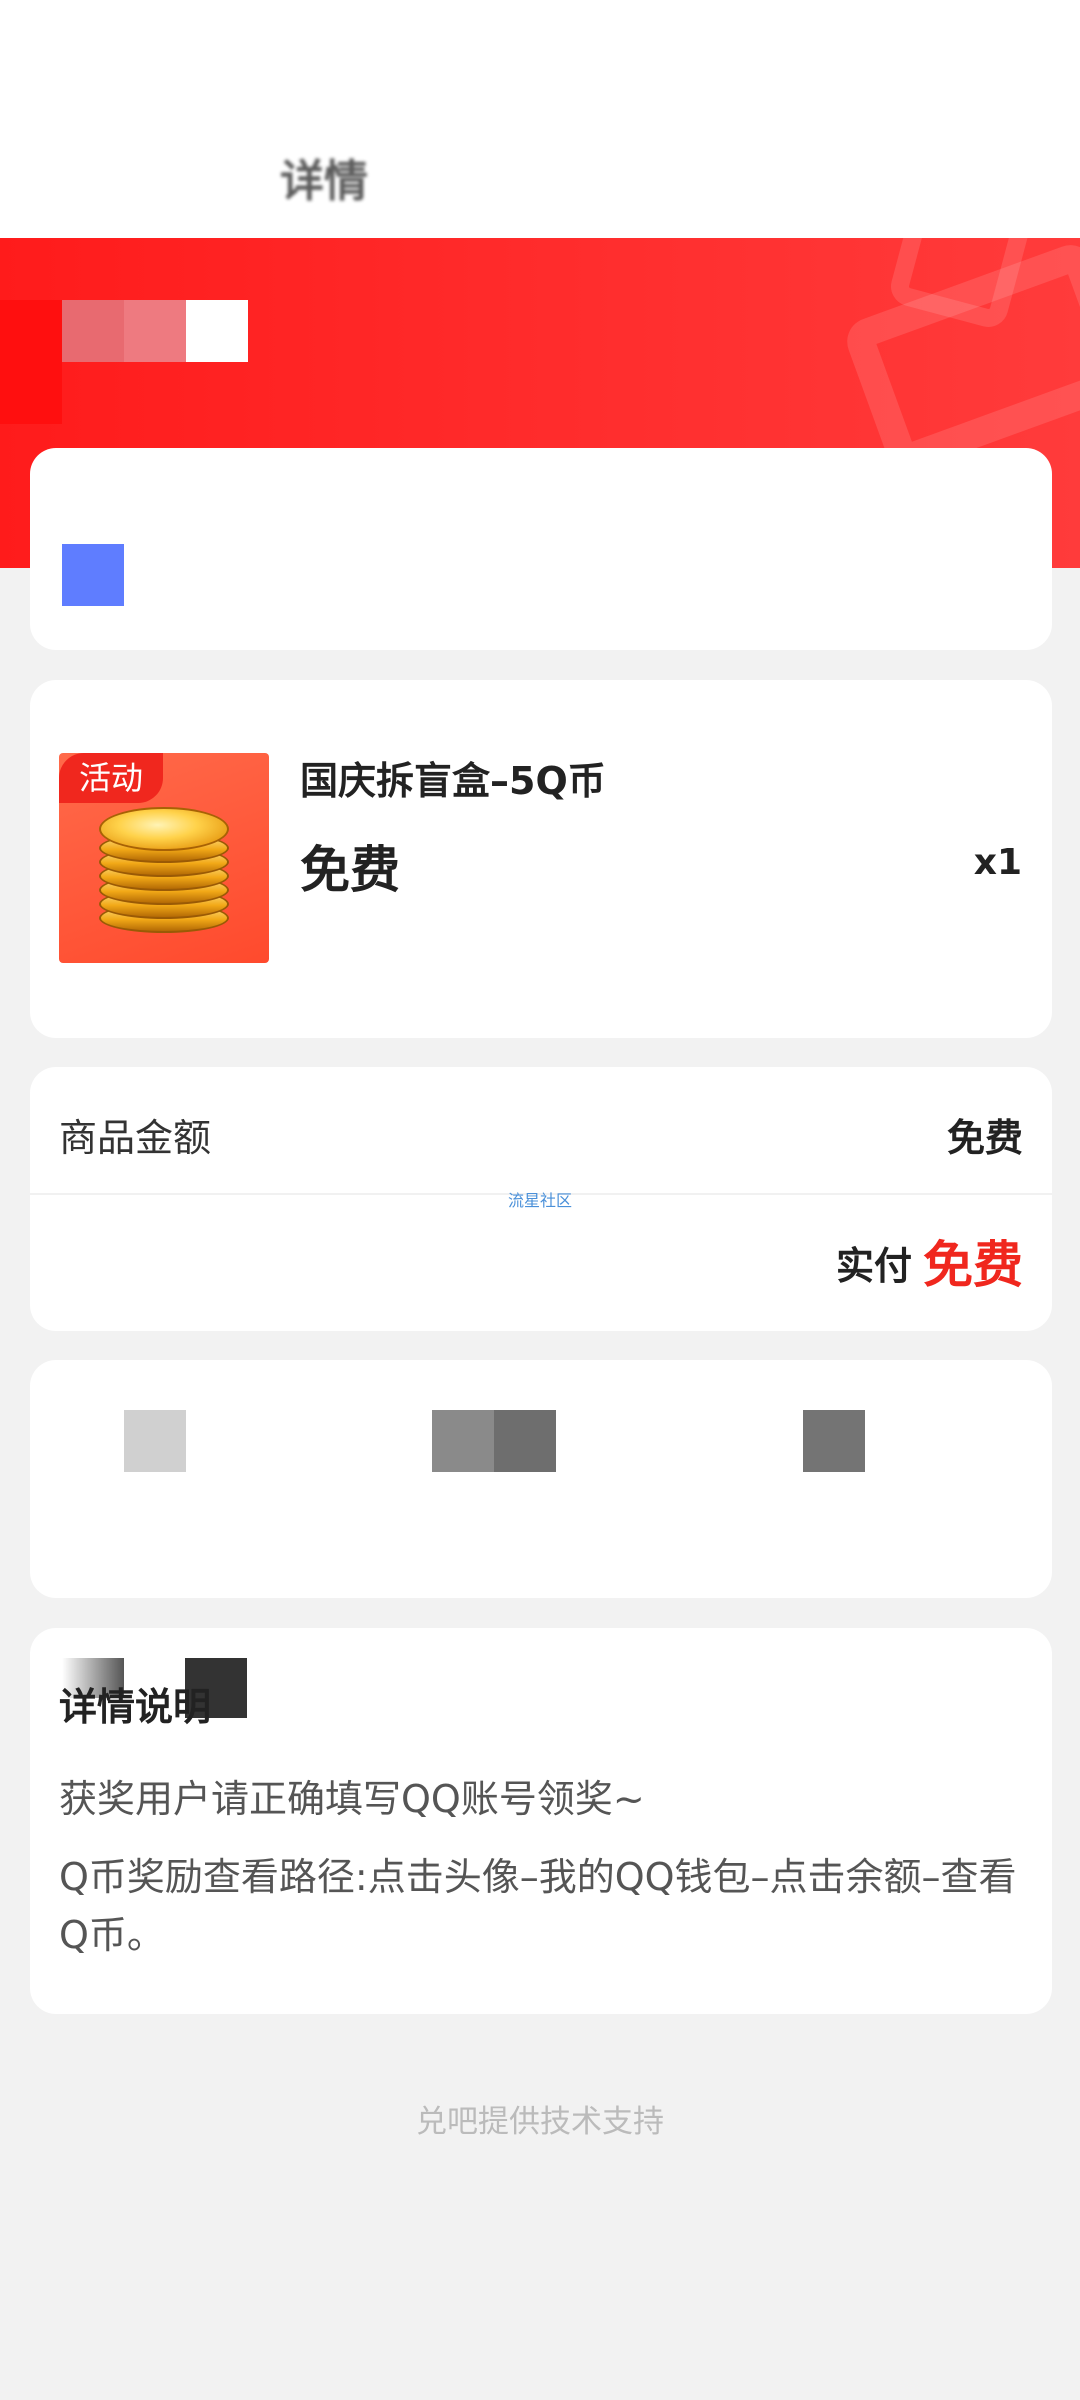 Image resolution: width=1080 pixels, height=2400 pixels. I want to click on goods-amount-value: 免费, so click(984, 1138).